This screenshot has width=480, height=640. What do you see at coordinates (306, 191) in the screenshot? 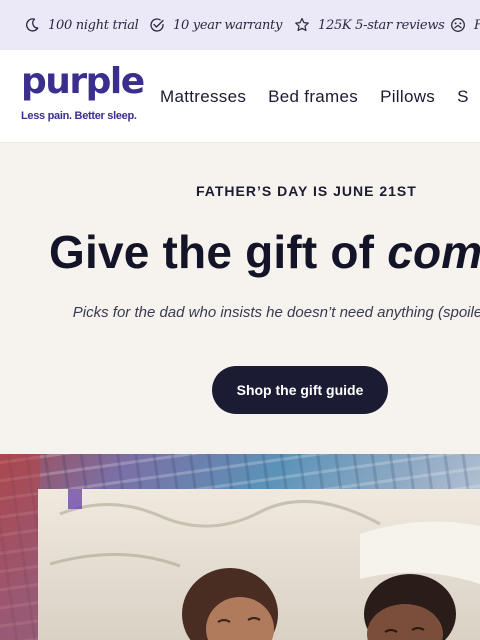
I see `hero-eyebrow: FATHER’S DAY IS JUNE 21ST` at bounding box center [306, 191].